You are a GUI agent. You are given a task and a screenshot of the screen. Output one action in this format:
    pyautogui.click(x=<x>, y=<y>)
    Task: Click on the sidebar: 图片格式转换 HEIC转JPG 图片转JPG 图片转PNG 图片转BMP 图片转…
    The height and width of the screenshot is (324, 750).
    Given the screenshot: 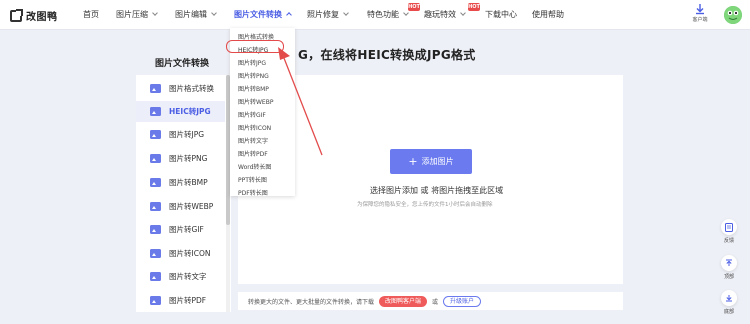 What is the action you would take?
    pyautogui.click(x=183, y=193)
    